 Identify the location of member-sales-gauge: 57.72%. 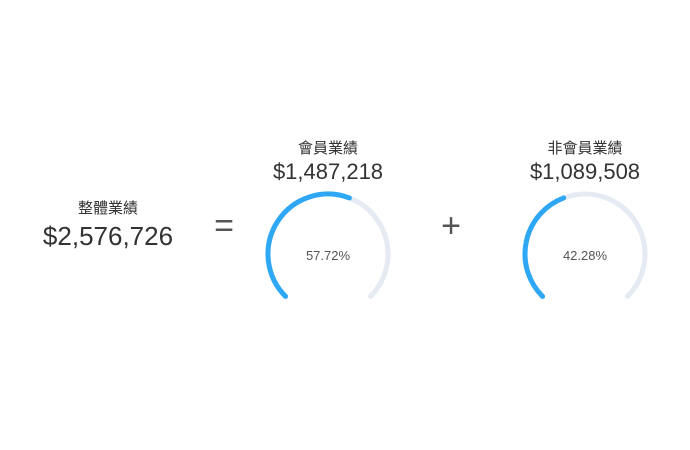
(328, 250).